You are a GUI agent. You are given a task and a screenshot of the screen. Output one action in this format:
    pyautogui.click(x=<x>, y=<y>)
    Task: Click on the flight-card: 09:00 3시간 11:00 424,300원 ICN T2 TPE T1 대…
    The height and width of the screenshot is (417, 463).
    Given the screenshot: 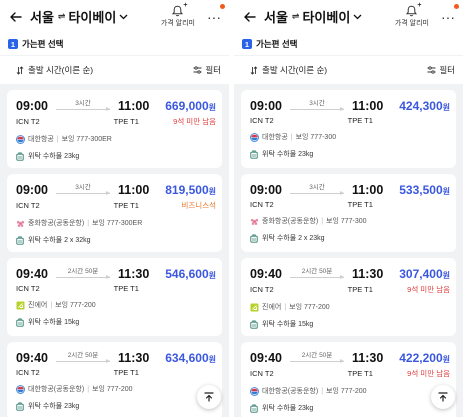 What is the action you would take?
    pyautogui.click(x=348, y=129)
    